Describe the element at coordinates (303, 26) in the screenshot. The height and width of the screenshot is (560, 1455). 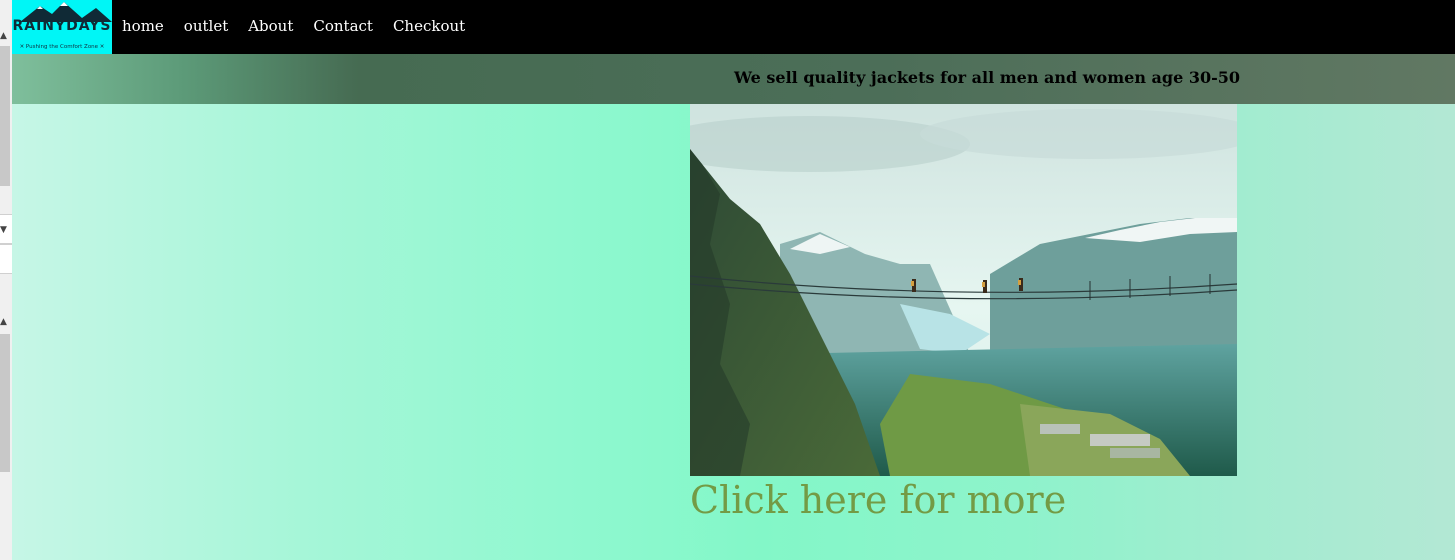
I see `main-nav: home outlet About Contact Checkout` at that location.